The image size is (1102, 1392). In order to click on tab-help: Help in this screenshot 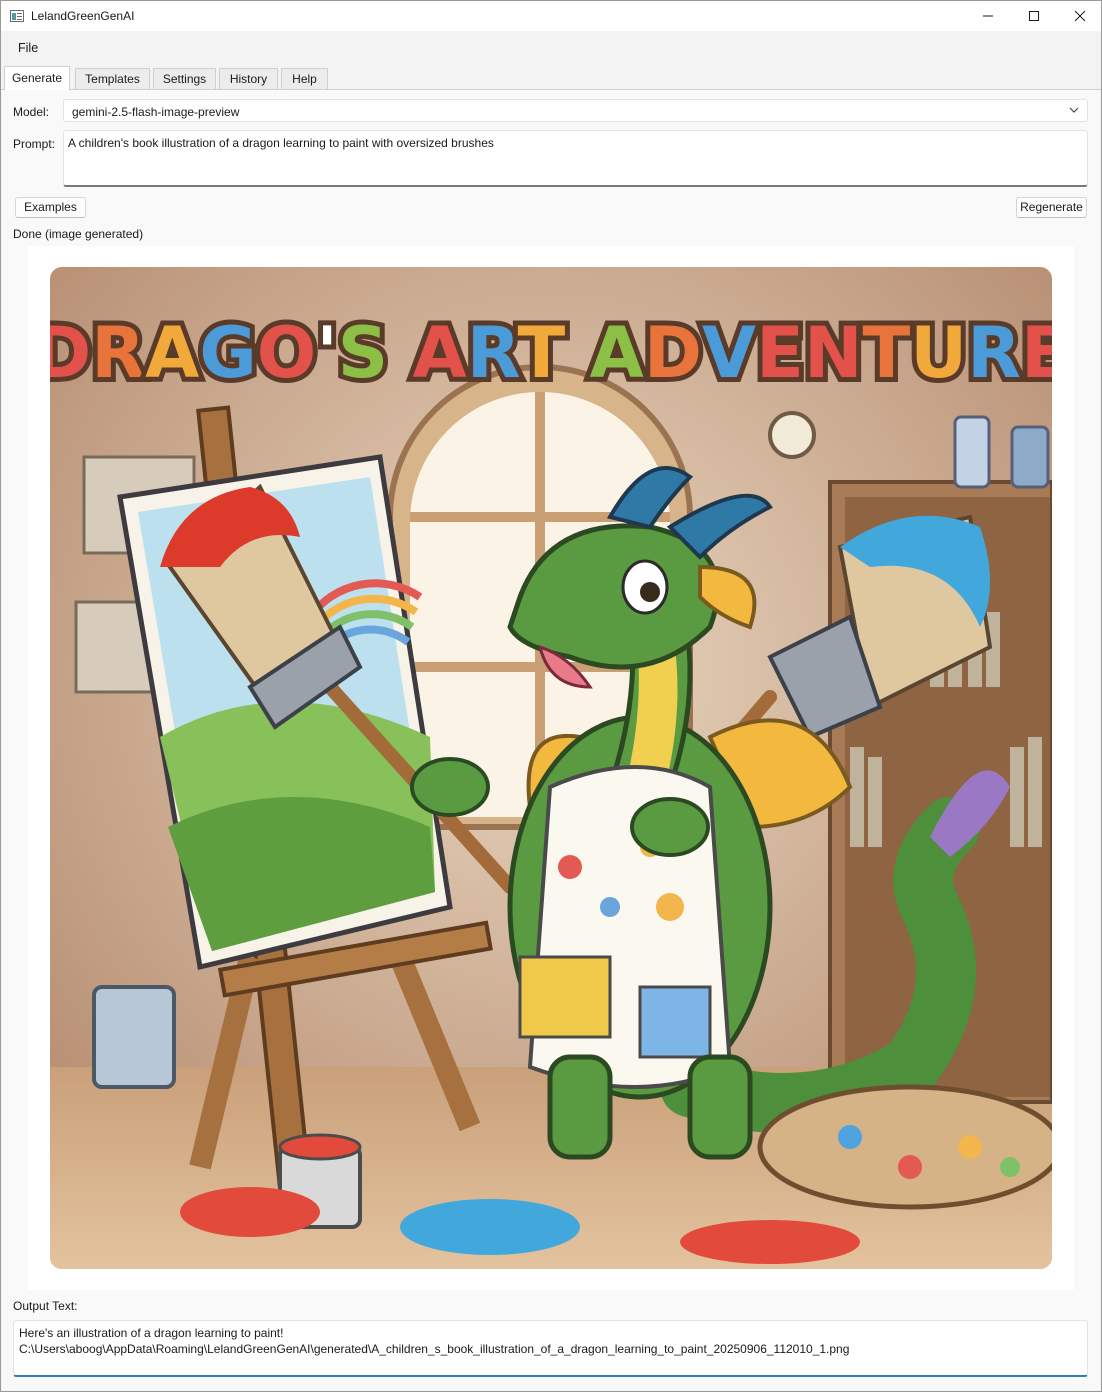, I will do `click(304, 78)`.